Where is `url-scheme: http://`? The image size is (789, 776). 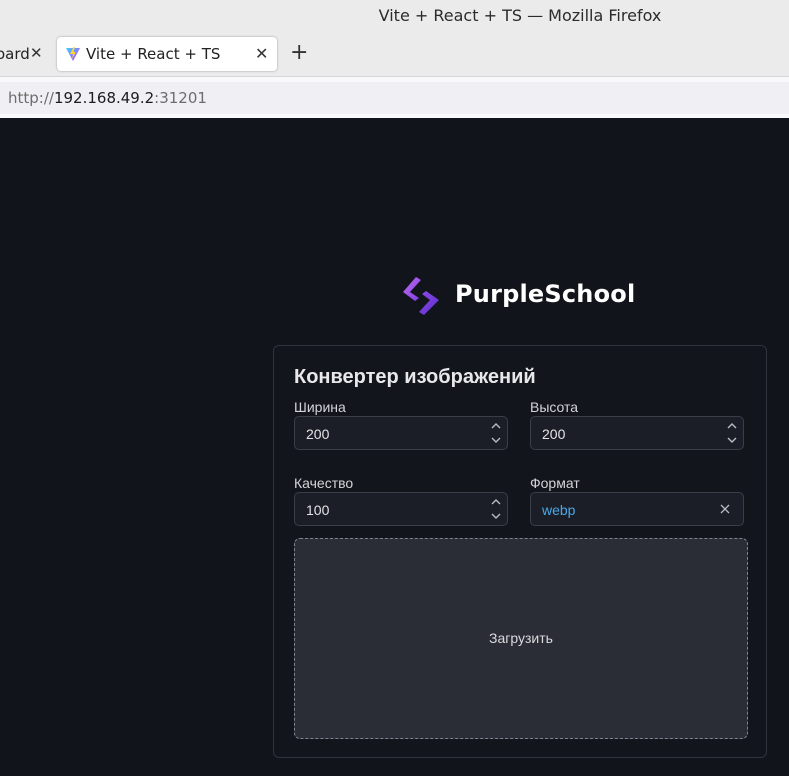
url-scheme: http:// is located at coordinates (31, 98).